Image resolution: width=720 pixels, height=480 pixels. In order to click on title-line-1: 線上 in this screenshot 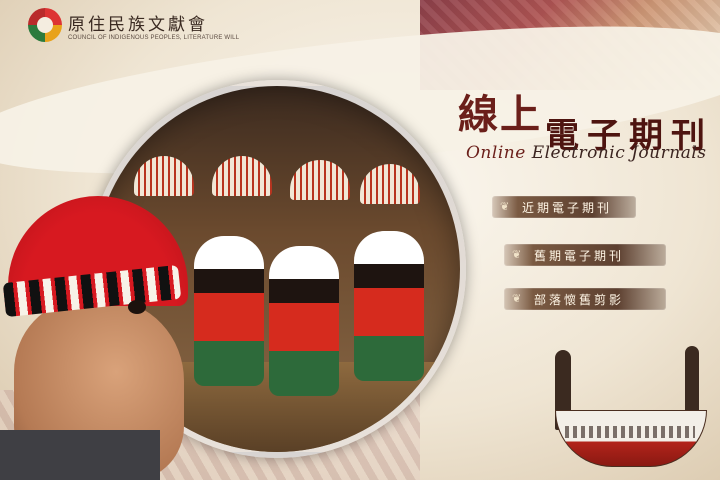, I will do `click(500, 114)`.